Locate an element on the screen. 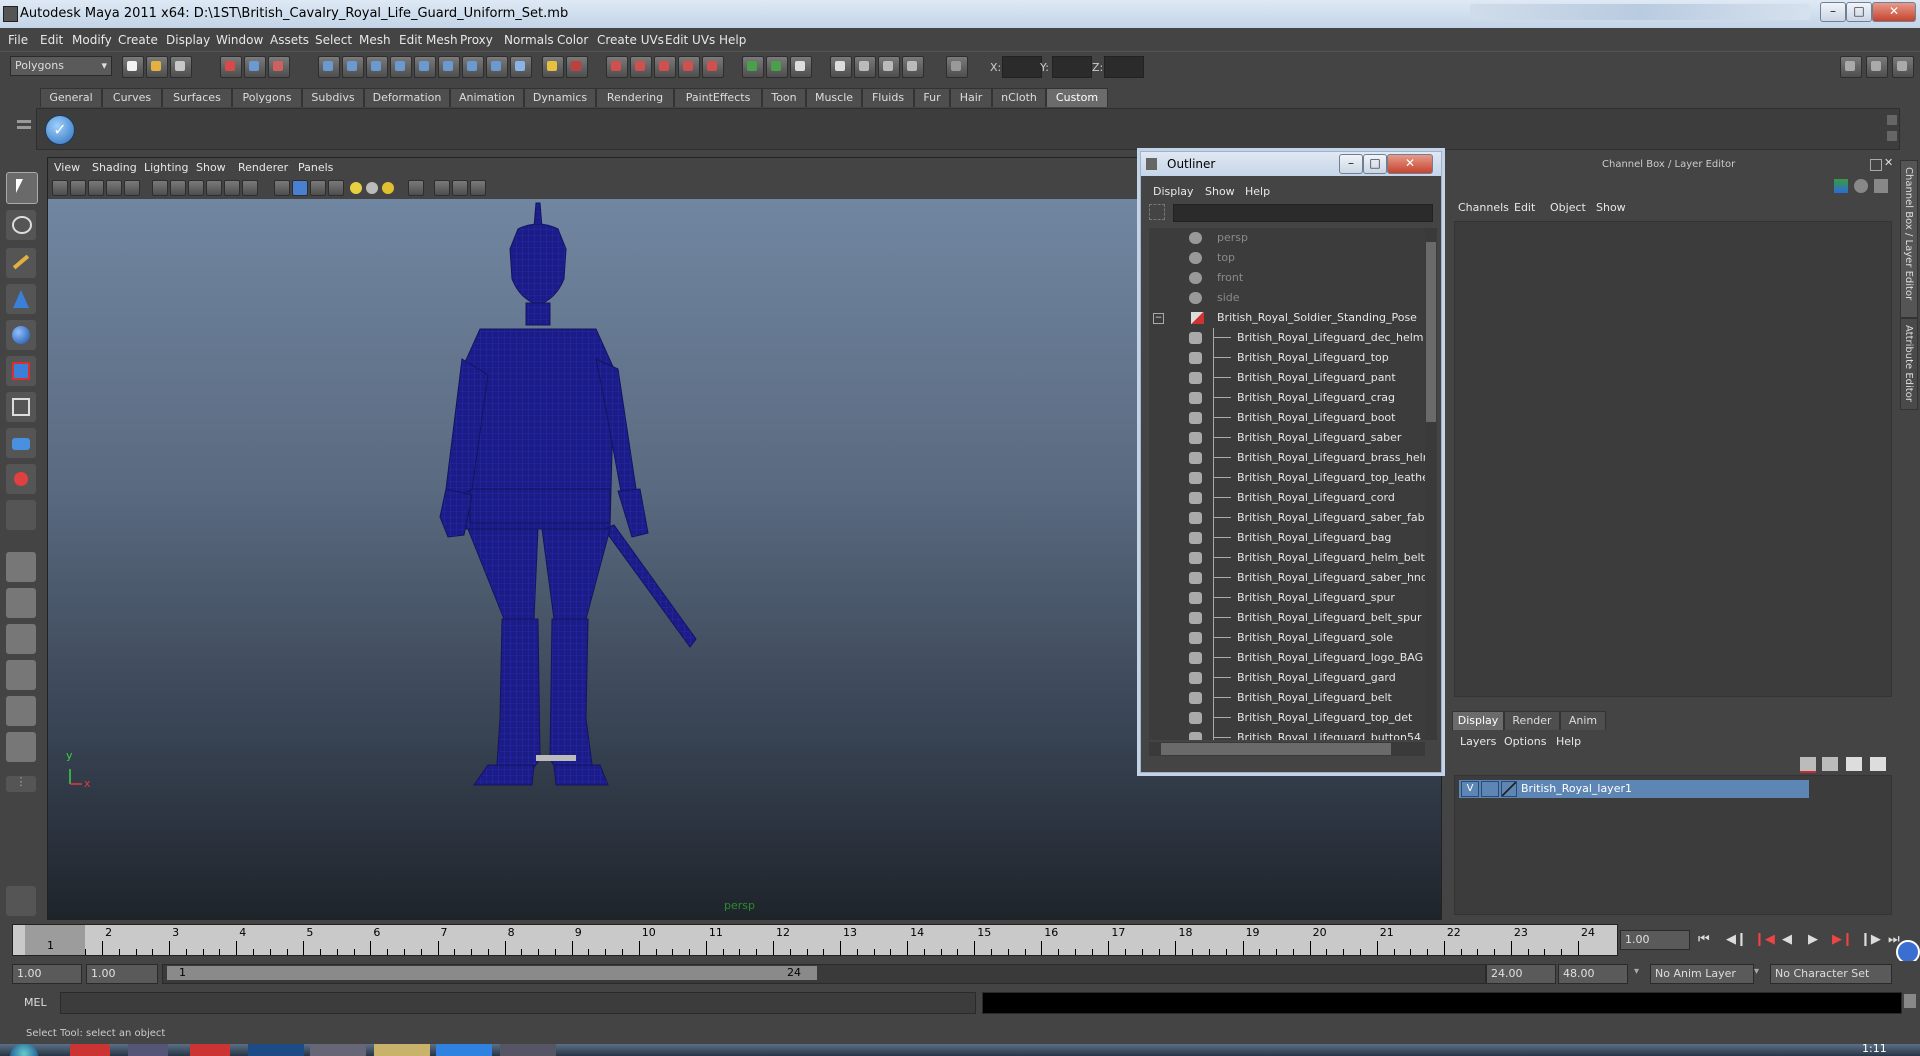 Image resolution: width=1920 pixels, height=1056 pixels. current-time-field: 1.00 is located at coordinates (1655, 940).